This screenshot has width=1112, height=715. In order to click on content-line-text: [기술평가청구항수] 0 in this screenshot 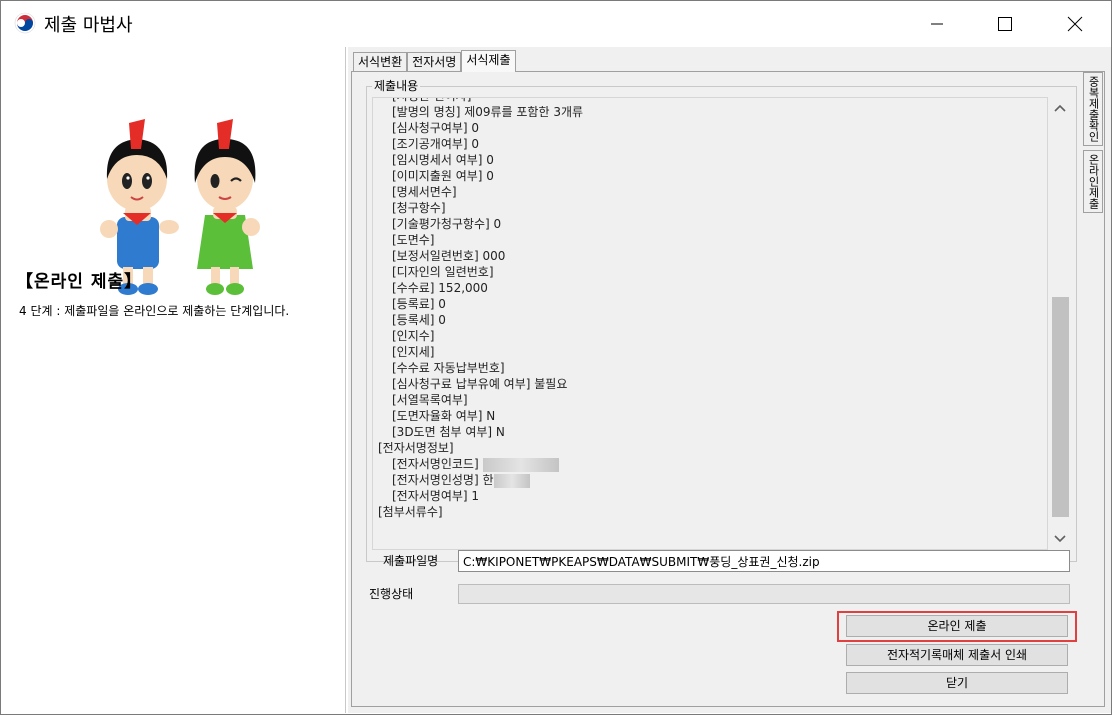, I will do `click(447, 224)`.